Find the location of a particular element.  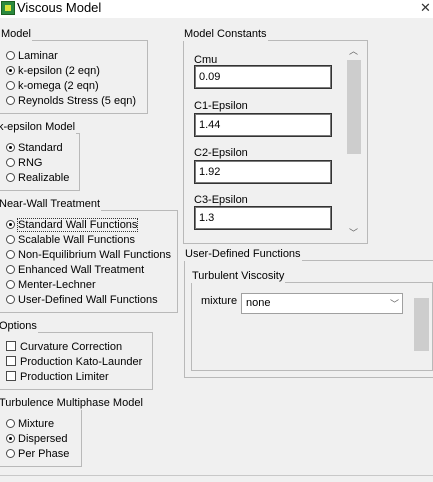

checkbox-label: Production Kato-Launder is located at coordinates (81, 362).